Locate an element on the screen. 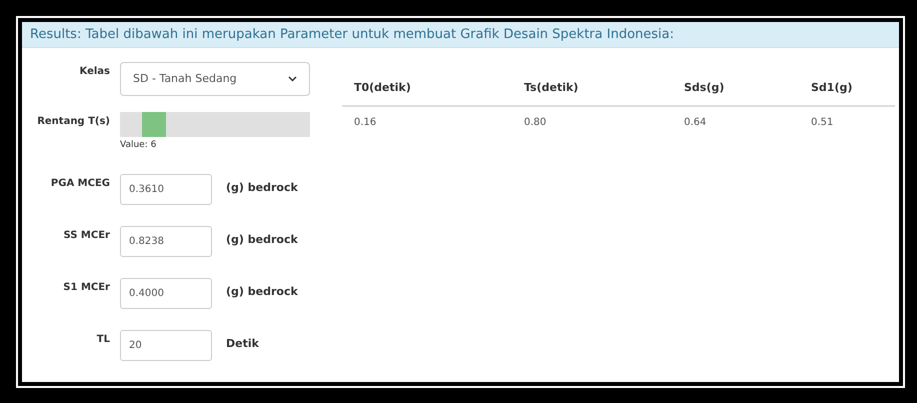 Image resolution: width=917 pixels, height=403 pixels. column-header: Sd1(g) is located at coordinates (847, 89).